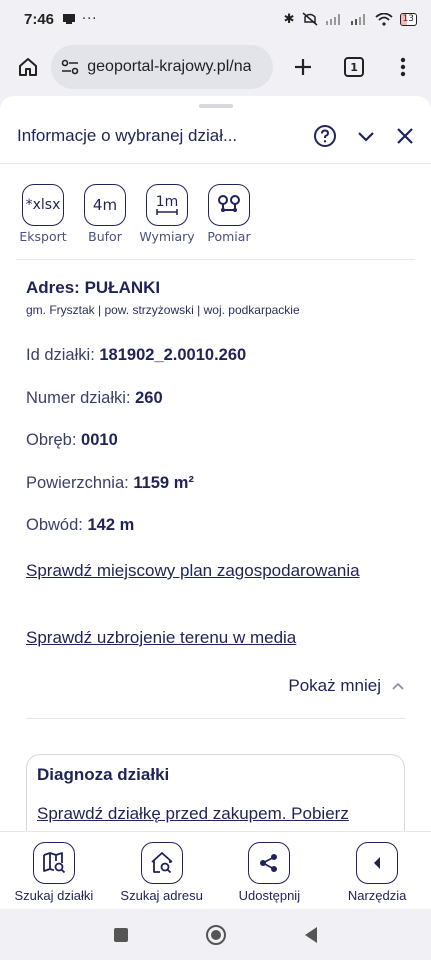 This screenshot has height=960, width=431. What do you see at coordinates (173, 355) in the screenshot?
I see `field-value: 181902_2.0010.260` at bounding box center [173, 355].